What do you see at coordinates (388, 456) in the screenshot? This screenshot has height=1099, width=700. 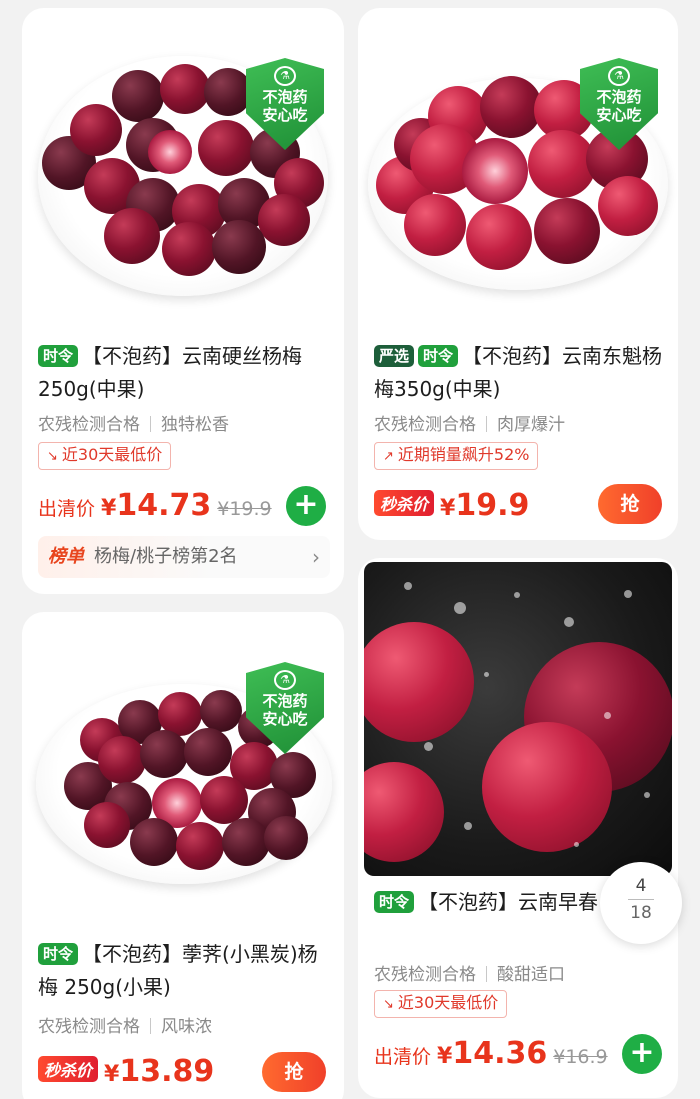 I see `trend-up-icon: ↗` at bounding box center [388, 456].